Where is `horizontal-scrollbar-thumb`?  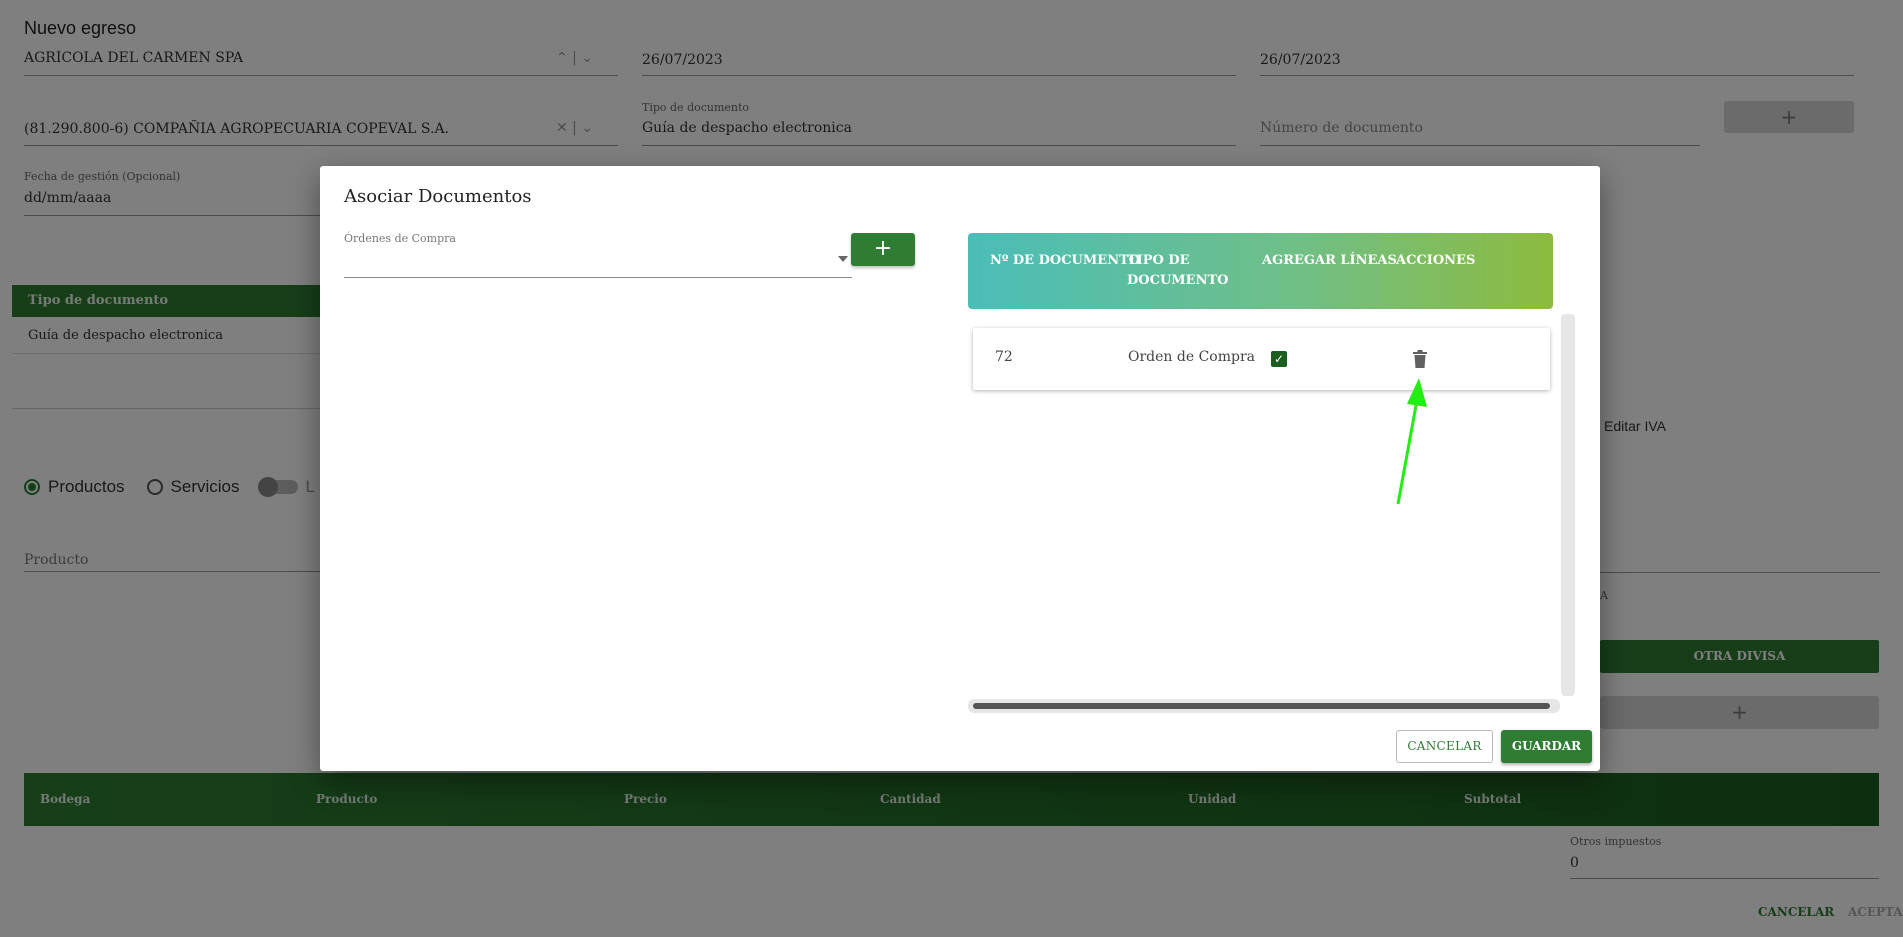
horizontal-scrollbar-thumb is located at coordinates (1261, 706).